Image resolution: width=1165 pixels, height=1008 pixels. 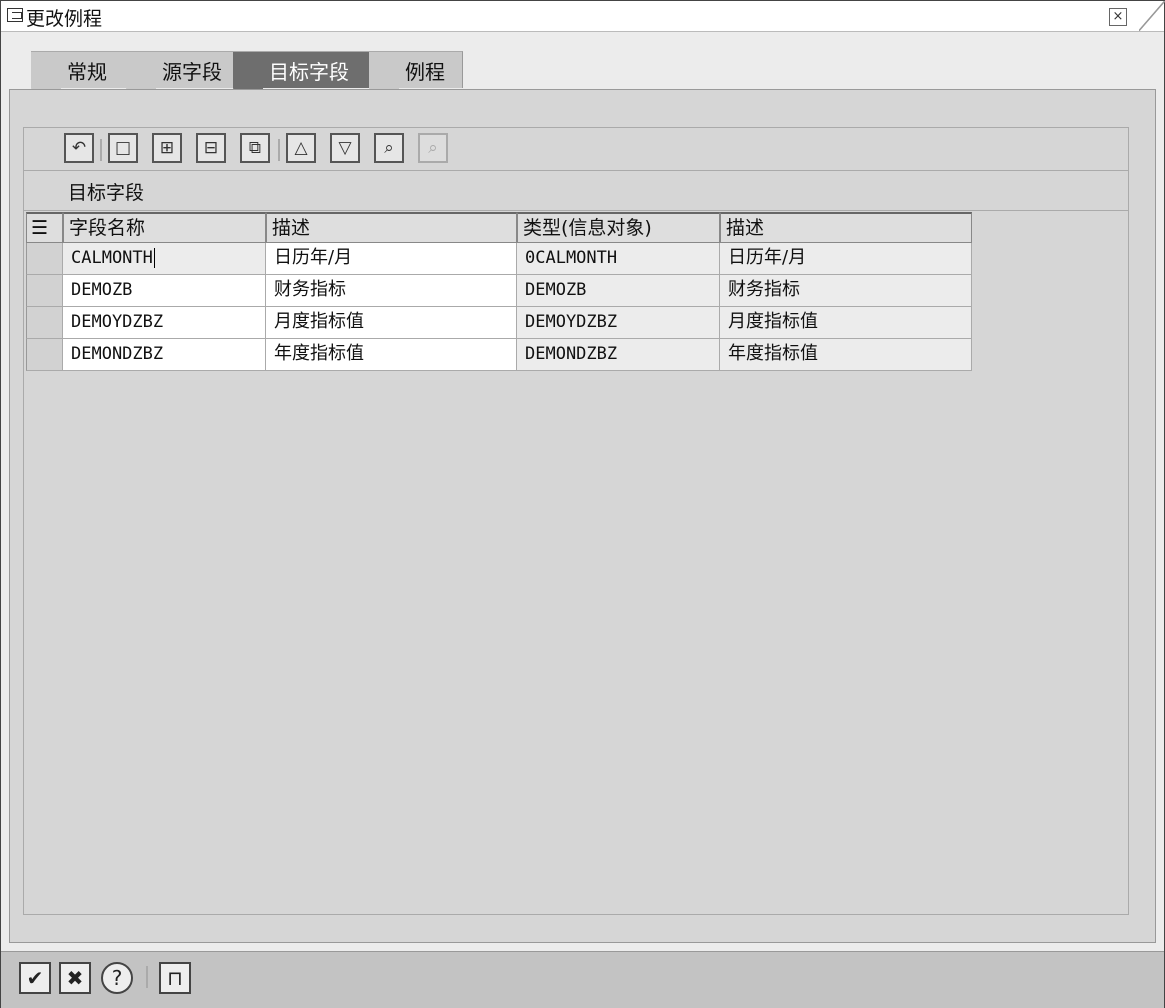 I want to click on grid-title: 目标字段, so click(x=106, y=193).